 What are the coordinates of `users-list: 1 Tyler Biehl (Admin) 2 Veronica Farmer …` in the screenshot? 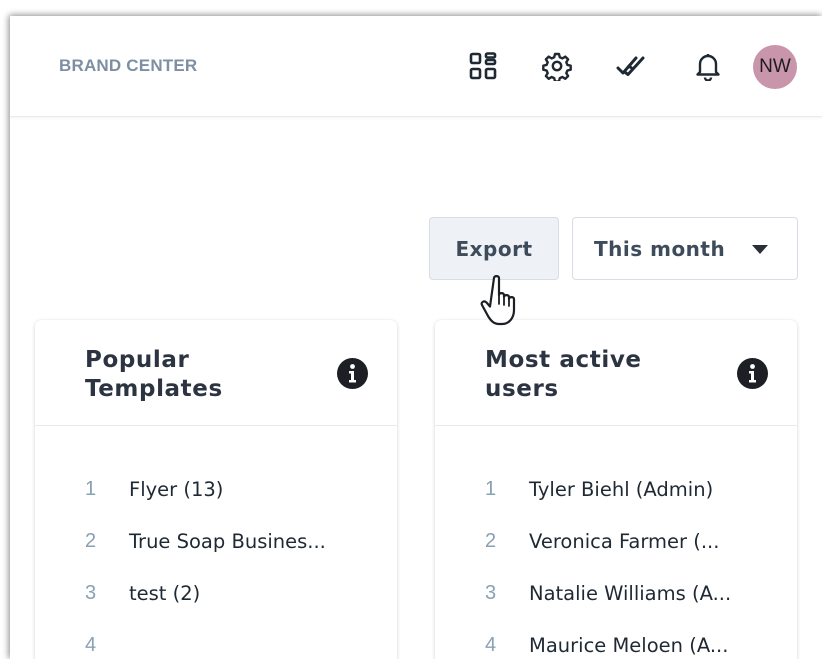 It's located at (616, 568).